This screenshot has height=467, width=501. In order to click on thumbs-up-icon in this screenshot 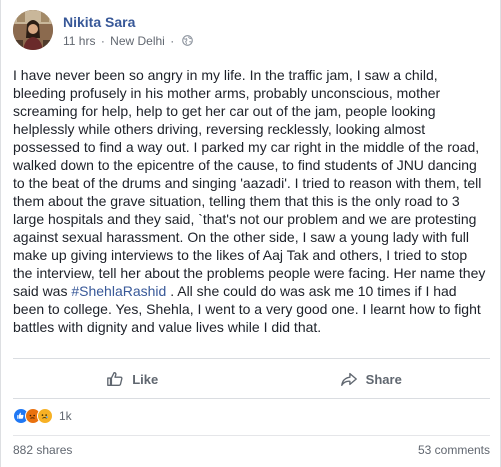, I will do `click(115, 379)`.